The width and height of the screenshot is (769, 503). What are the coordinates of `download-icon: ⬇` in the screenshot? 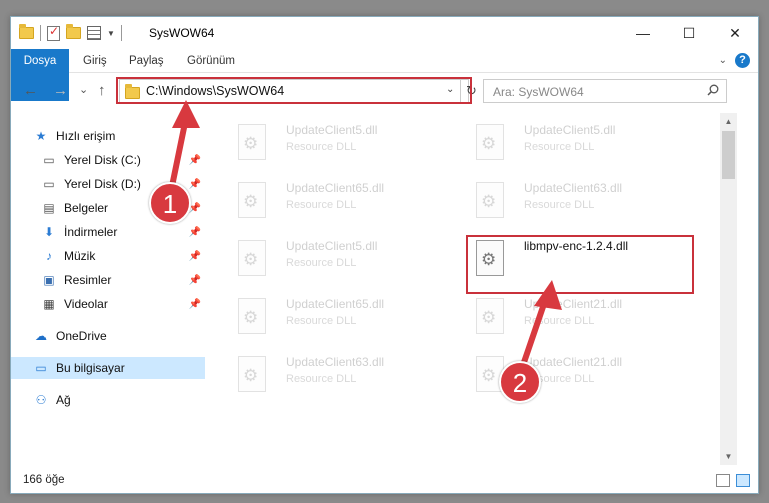 It's located at (49, 232).